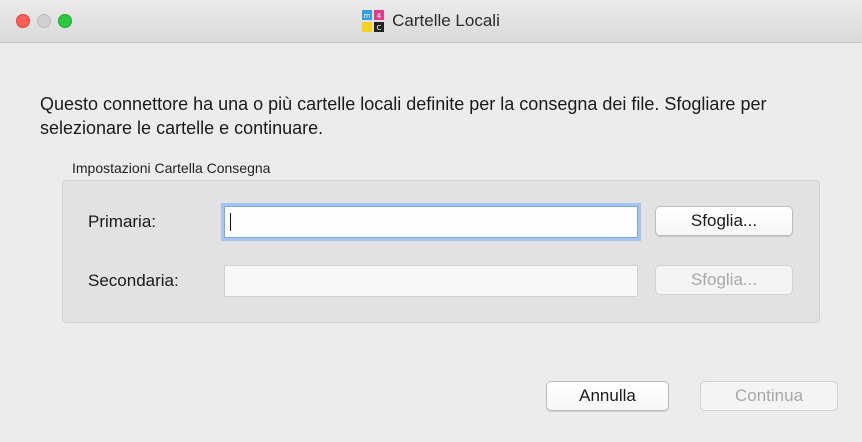  Describe the element at coordinates (171, 168) in the screenshot. I see `group-label: Impostazioni Cartella Consegna` at that location.